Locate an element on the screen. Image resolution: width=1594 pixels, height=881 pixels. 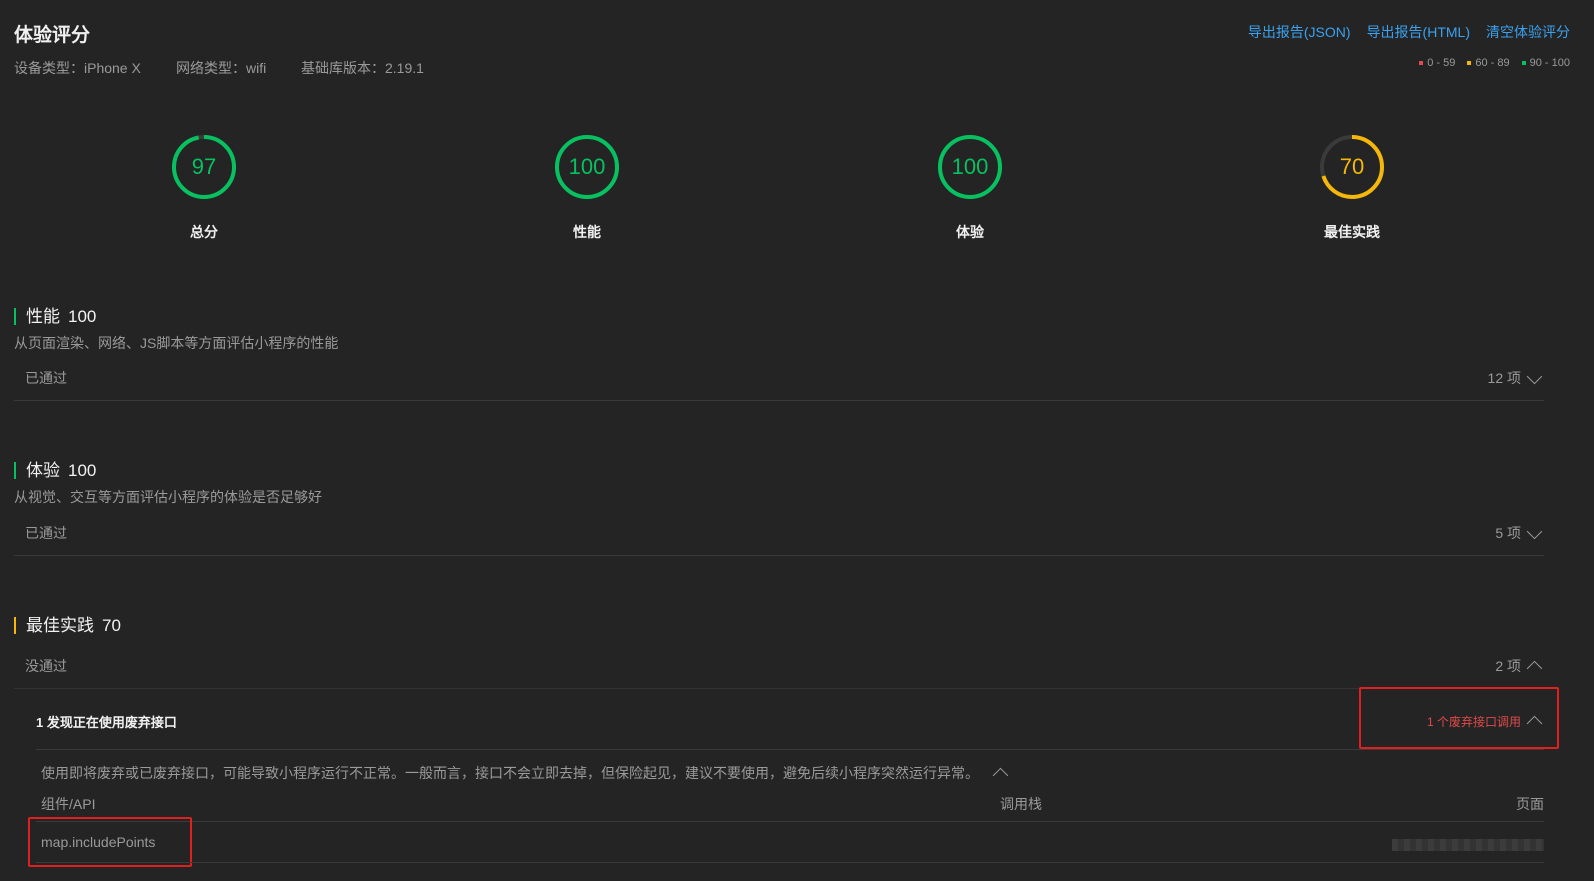
item-count: 5 项 is located at coordinates (1508, 533).